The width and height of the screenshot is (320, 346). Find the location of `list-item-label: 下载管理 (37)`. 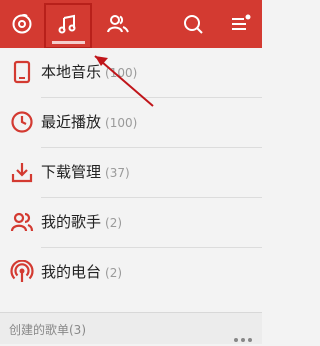

list-item-label: 下载管理 (37) is located at coordinates (85, 172).